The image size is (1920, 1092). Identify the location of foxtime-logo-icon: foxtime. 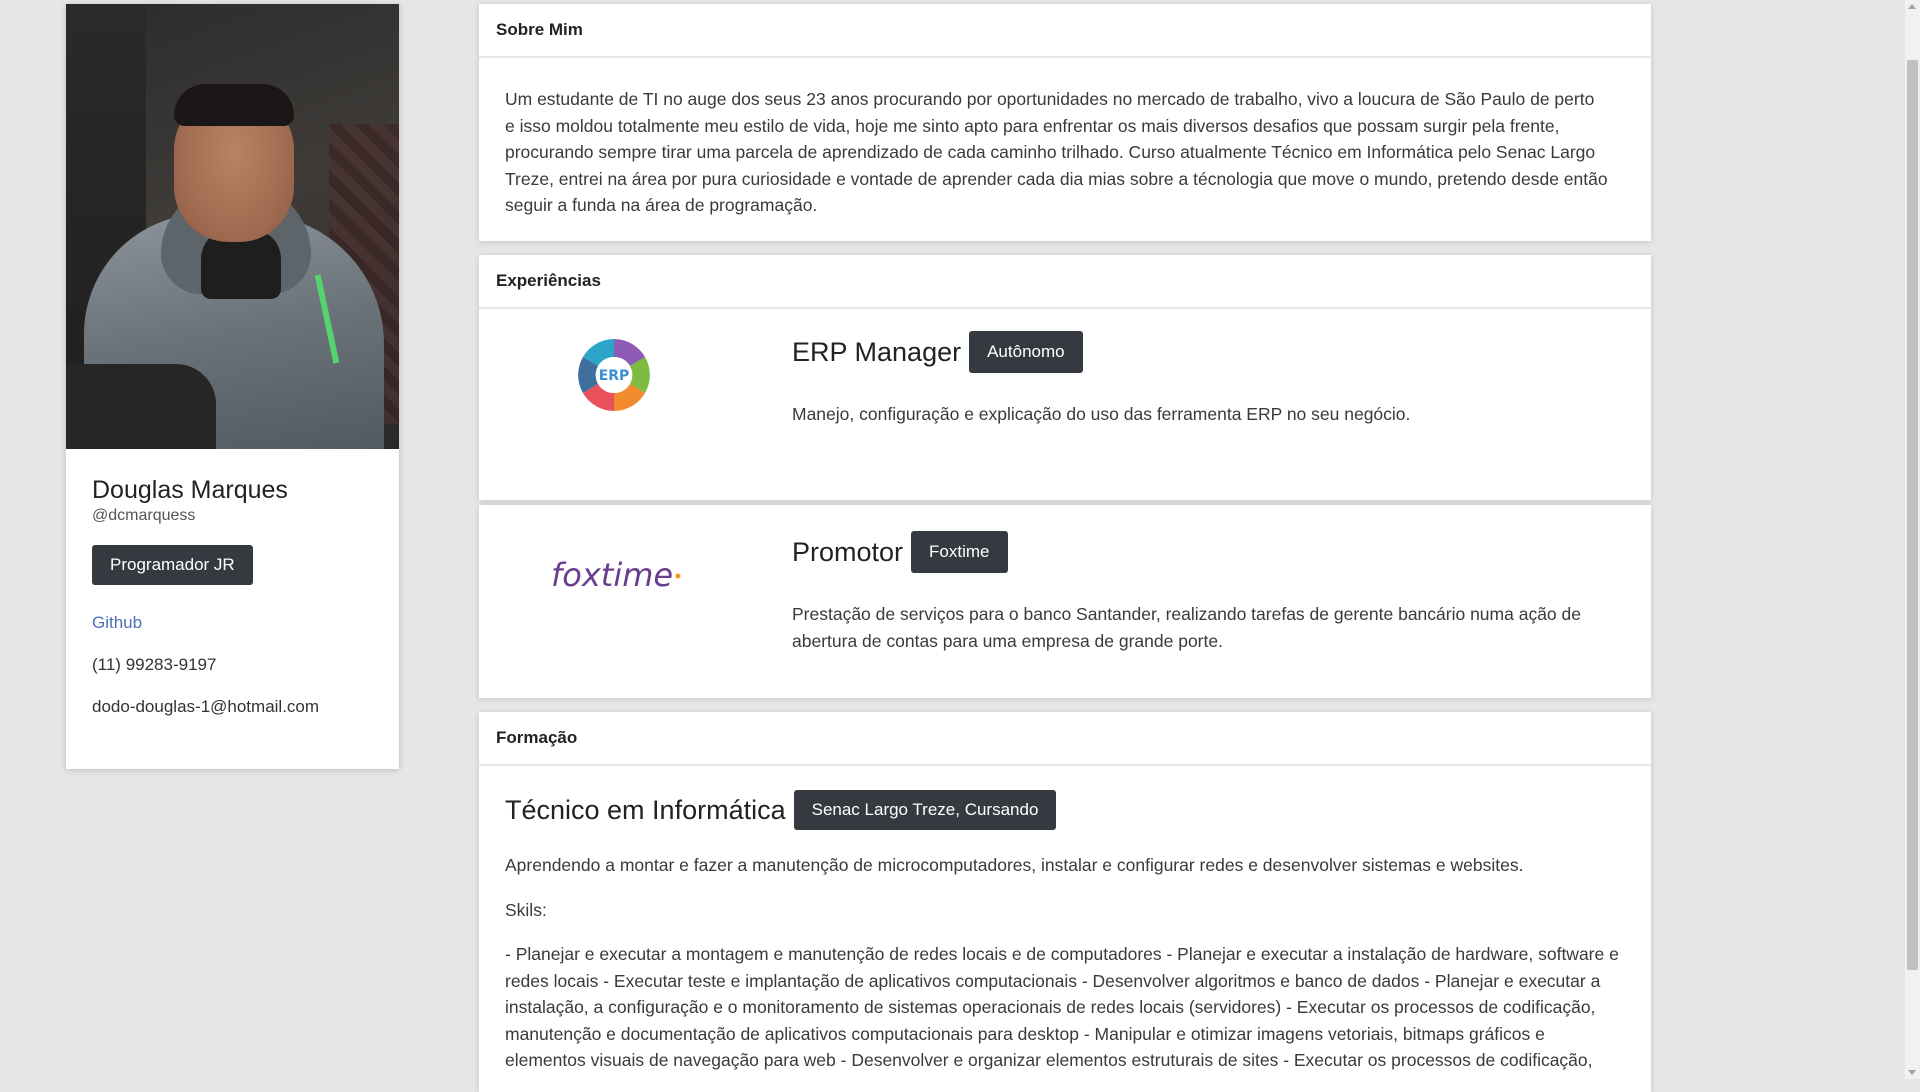
(621, 575).